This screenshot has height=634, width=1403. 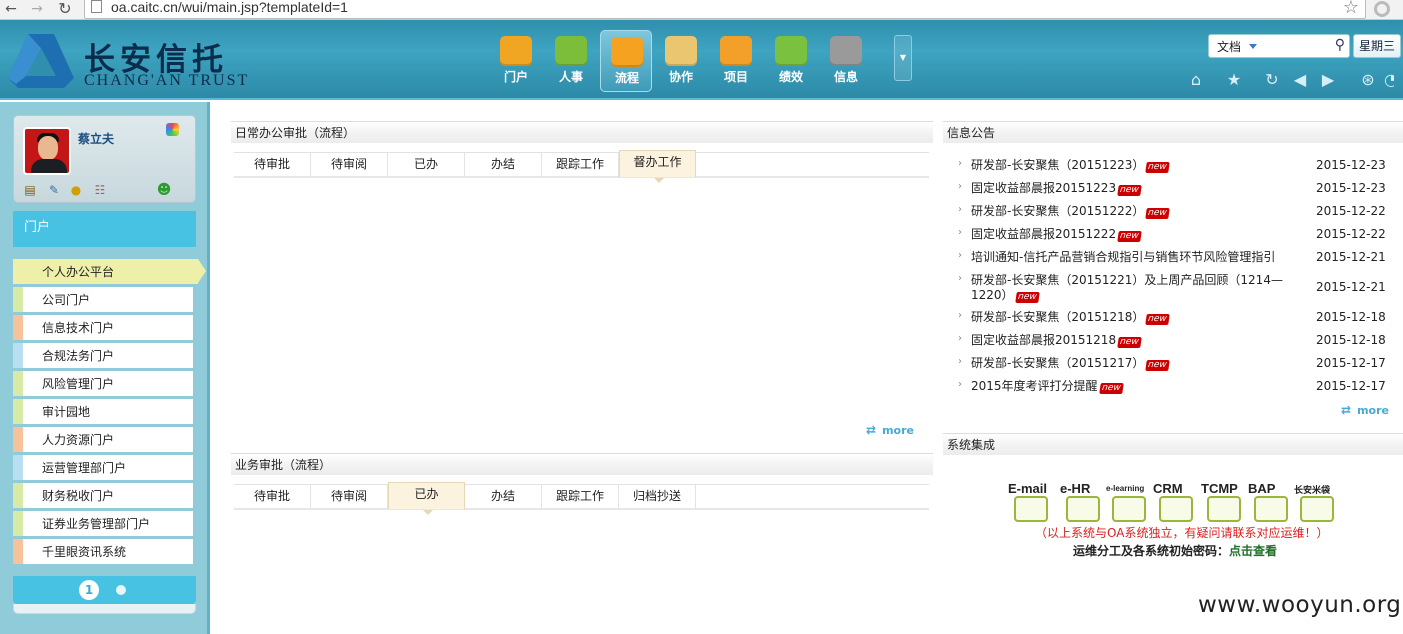 I want to click on dropdown-circle-icon: ⊛, so click(x=1368, y=80).